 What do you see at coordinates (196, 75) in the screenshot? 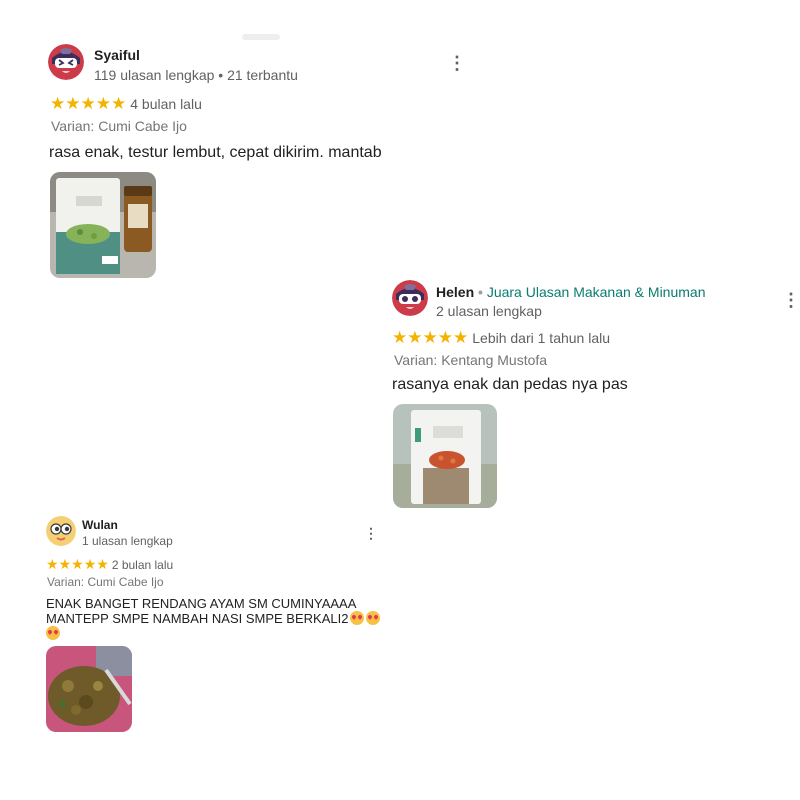
I see `reviewer-stats: 119 ulasan lengkap • 21 terbantu` at bounding box center [196, 75].